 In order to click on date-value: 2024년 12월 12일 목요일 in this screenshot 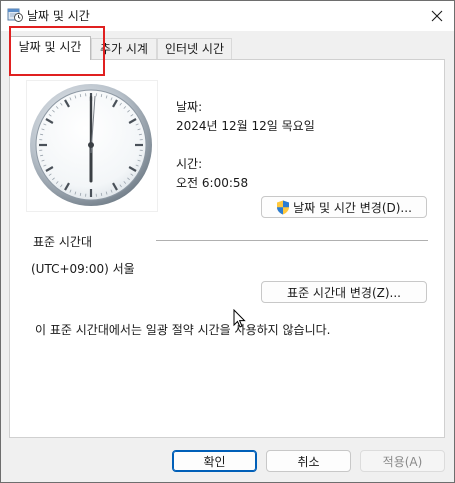, I will do `click(245, 126)`.